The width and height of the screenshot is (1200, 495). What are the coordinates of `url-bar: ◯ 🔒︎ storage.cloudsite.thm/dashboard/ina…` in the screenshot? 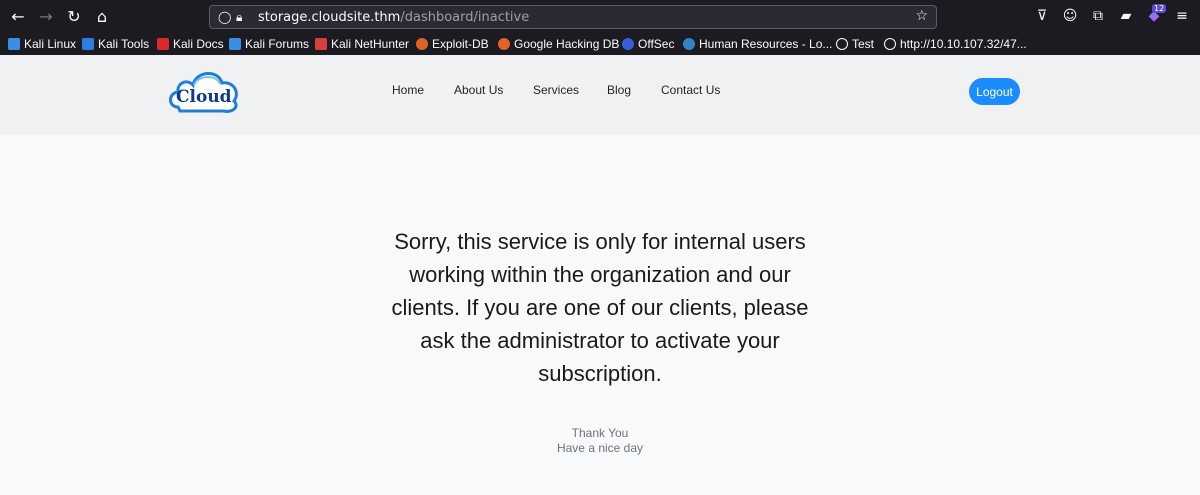 It's located at (573, 17).